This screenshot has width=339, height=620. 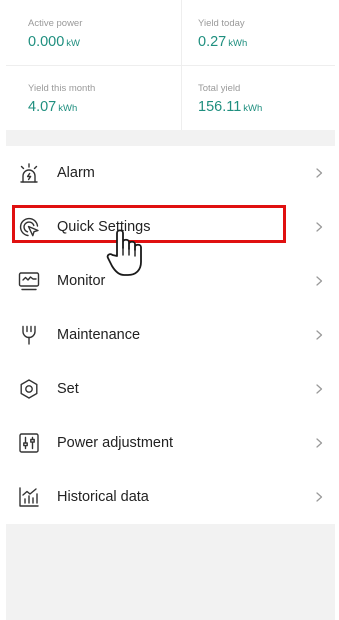 What do you see at coordinates (104, 227) in the screenshot?
I see `menu-item-label: Quick Settings` at bounding box center [104, 227].